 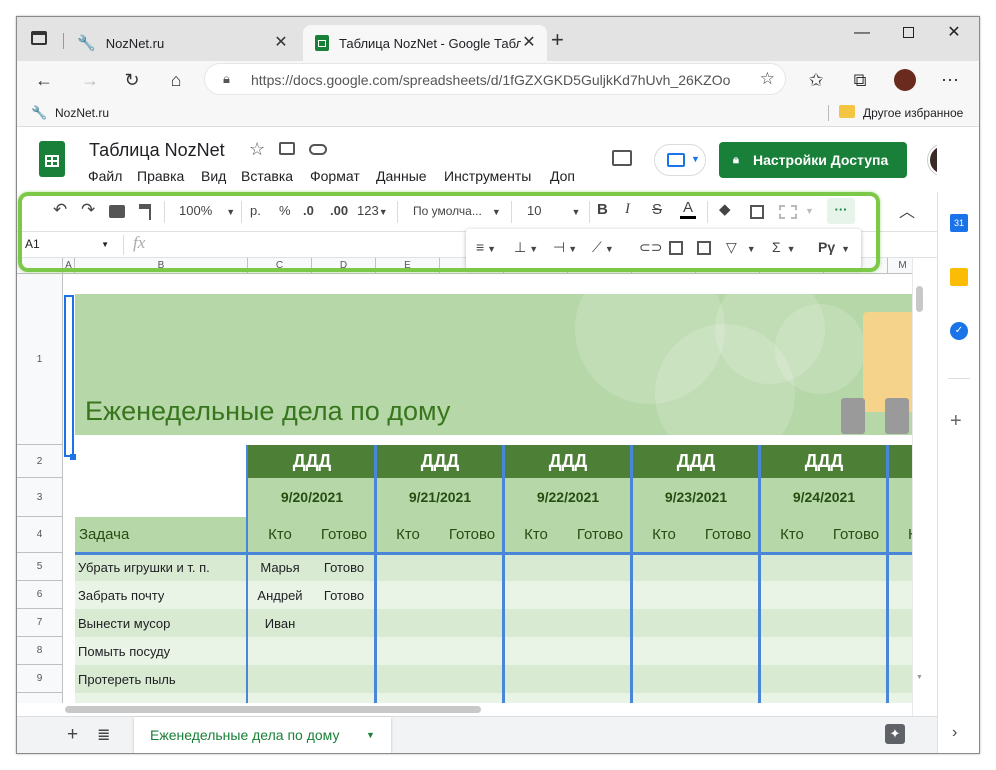 I want to click on row-header-6: 6, so click(x=40, y=595).